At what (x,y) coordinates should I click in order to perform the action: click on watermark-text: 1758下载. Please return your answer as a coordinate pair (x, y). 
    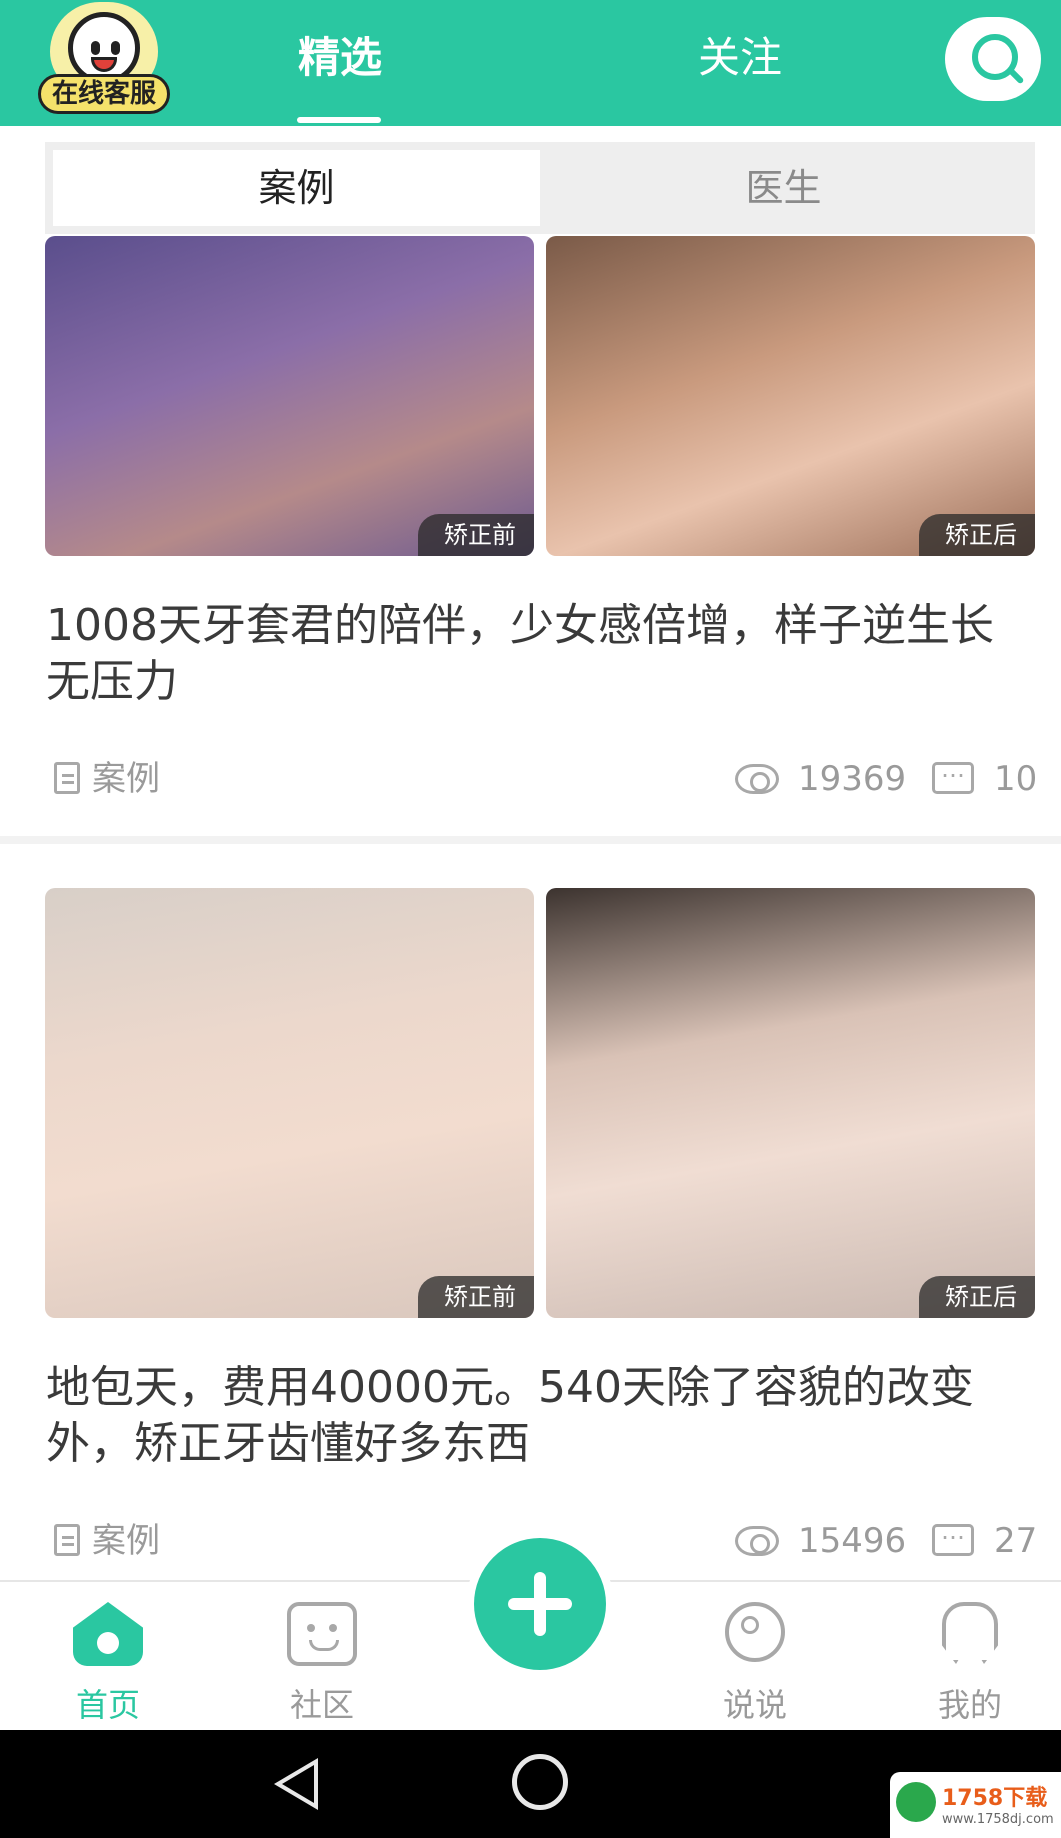
    Looking at the image, I should click on (995, 1798).